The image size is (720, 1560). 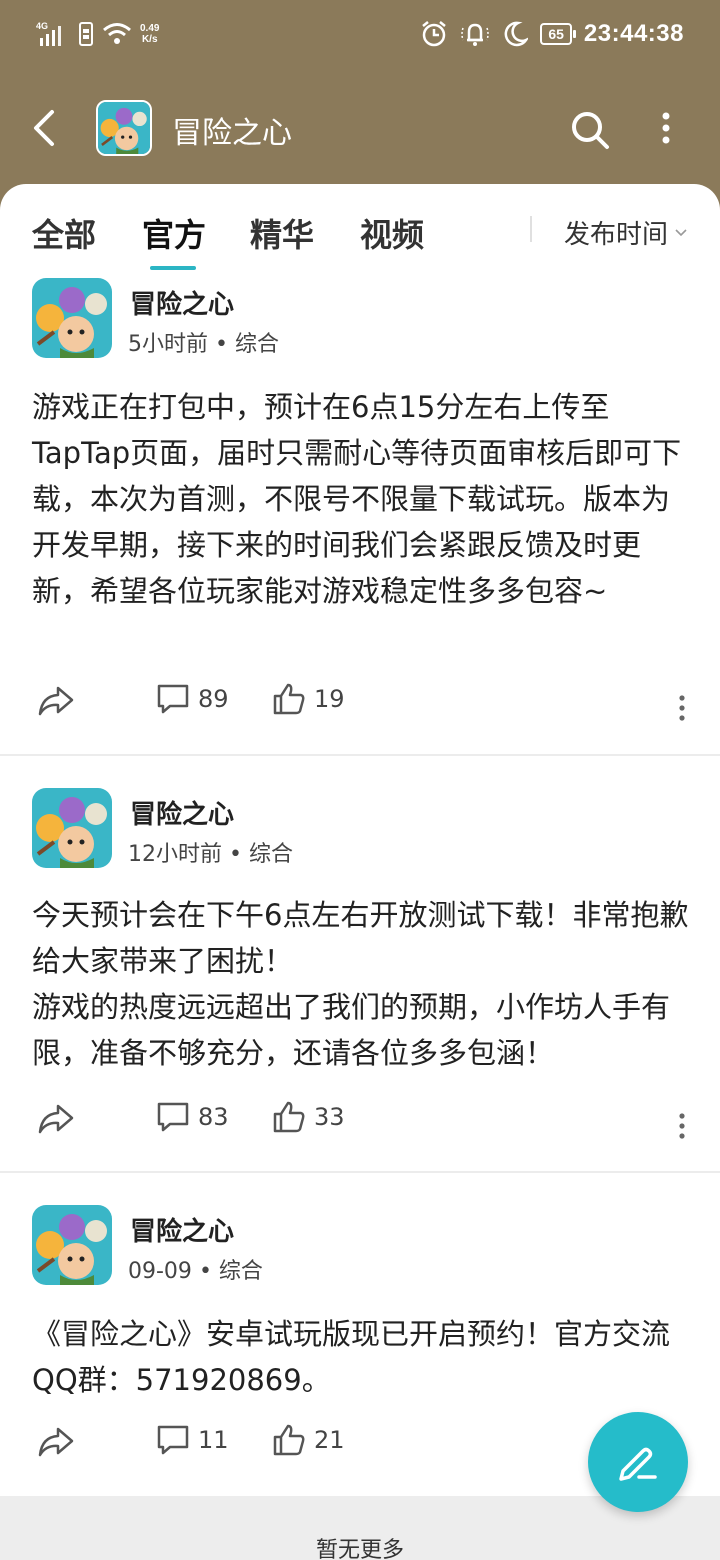 What do you see at coordinates (174, 233) in the screenshot?
I see `tab-official: 官方` at bounding box center [174, 233].